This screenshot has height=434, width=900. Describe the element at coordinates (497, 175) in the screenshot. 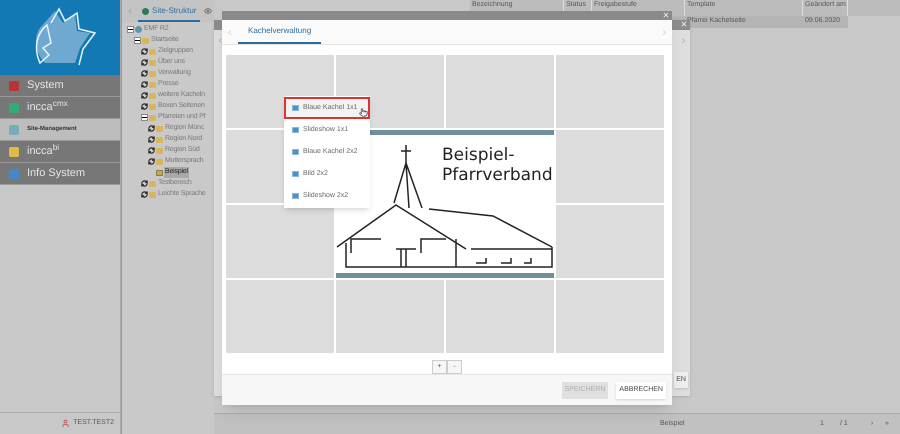

I see `logo-text: Pfarrverband` at that location.